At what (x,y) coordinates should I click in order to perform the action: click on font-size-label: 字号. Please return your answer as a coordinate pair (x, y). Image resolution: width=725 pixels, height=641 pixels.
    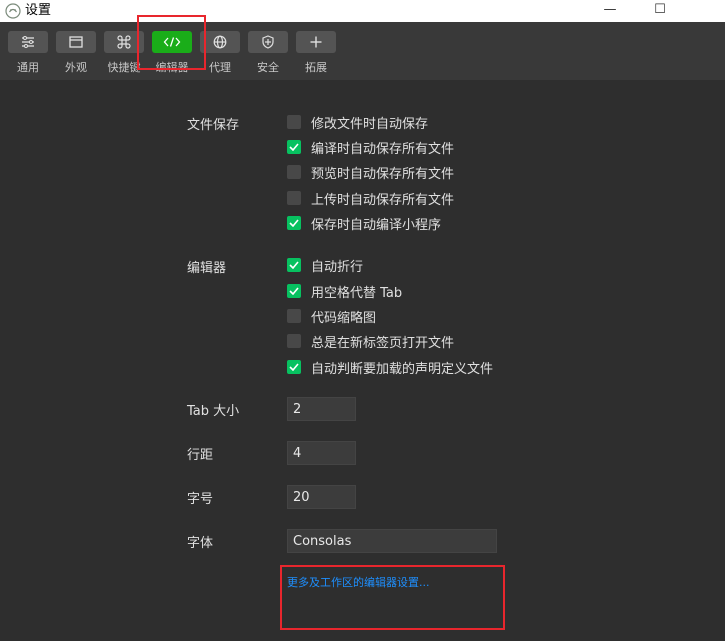
    Looking at the image, I should click on (200, 499).